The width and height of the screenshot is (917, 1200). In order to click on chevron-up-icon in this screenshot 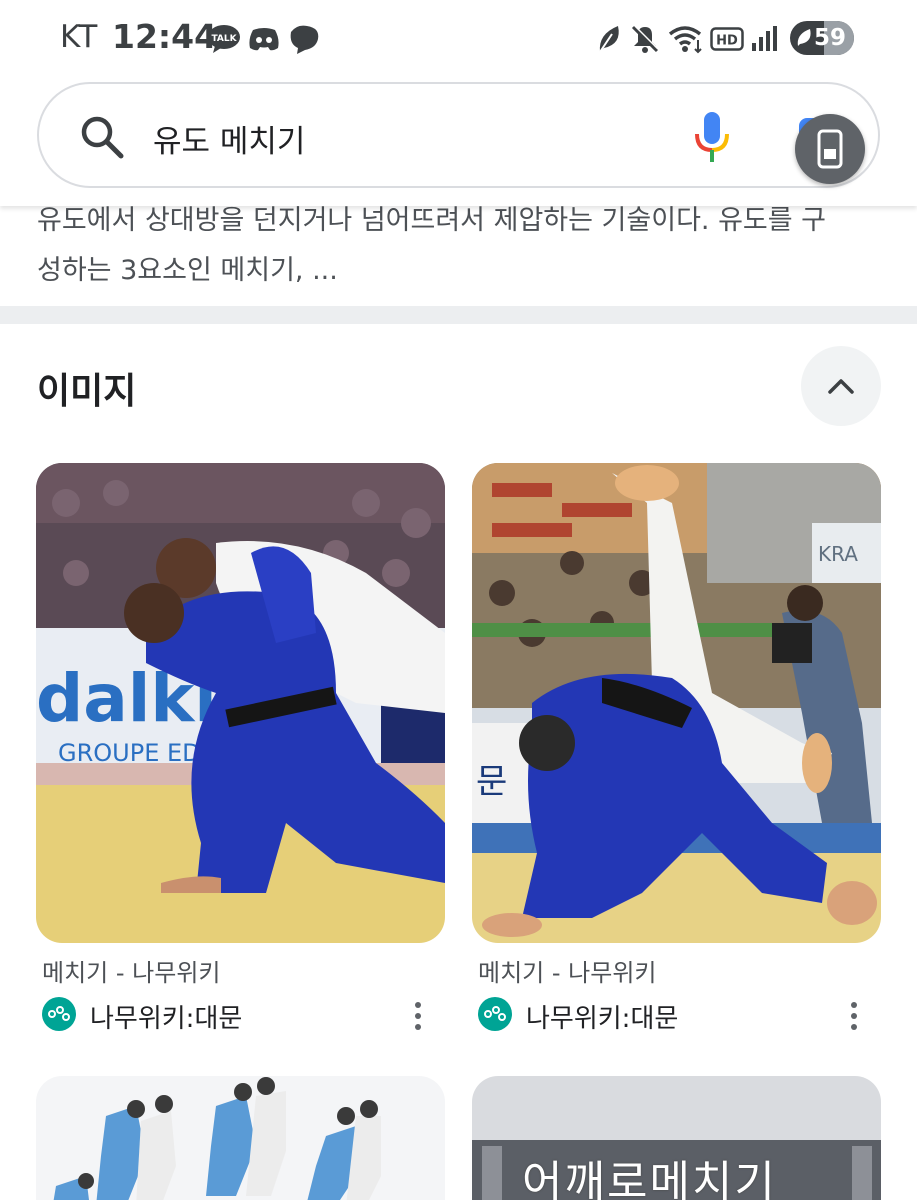, I will do `click(841, 386)`.